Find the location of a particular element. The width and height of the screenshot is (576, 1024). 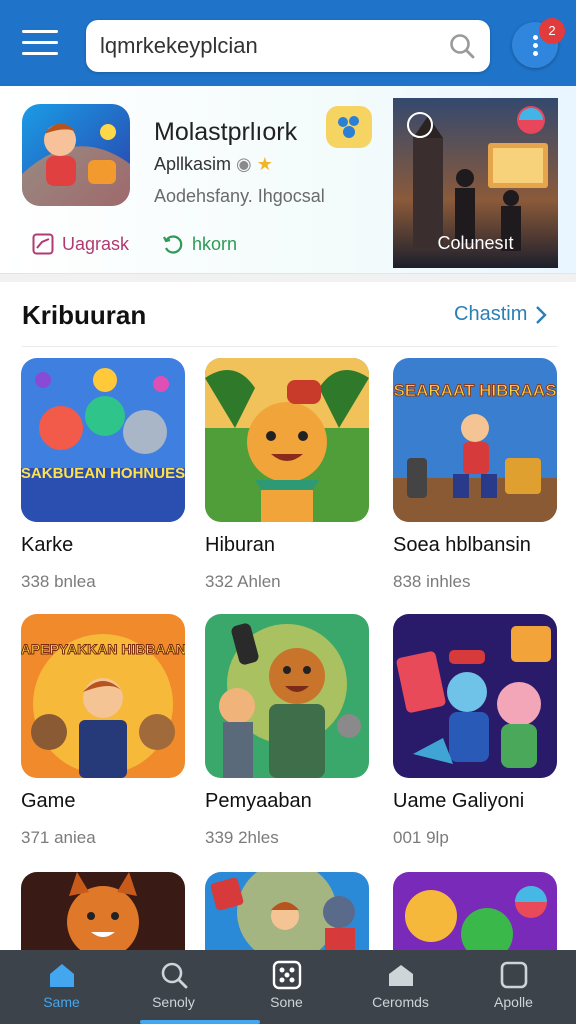

nav-item-same: Same is located at coordinates (61, 987).